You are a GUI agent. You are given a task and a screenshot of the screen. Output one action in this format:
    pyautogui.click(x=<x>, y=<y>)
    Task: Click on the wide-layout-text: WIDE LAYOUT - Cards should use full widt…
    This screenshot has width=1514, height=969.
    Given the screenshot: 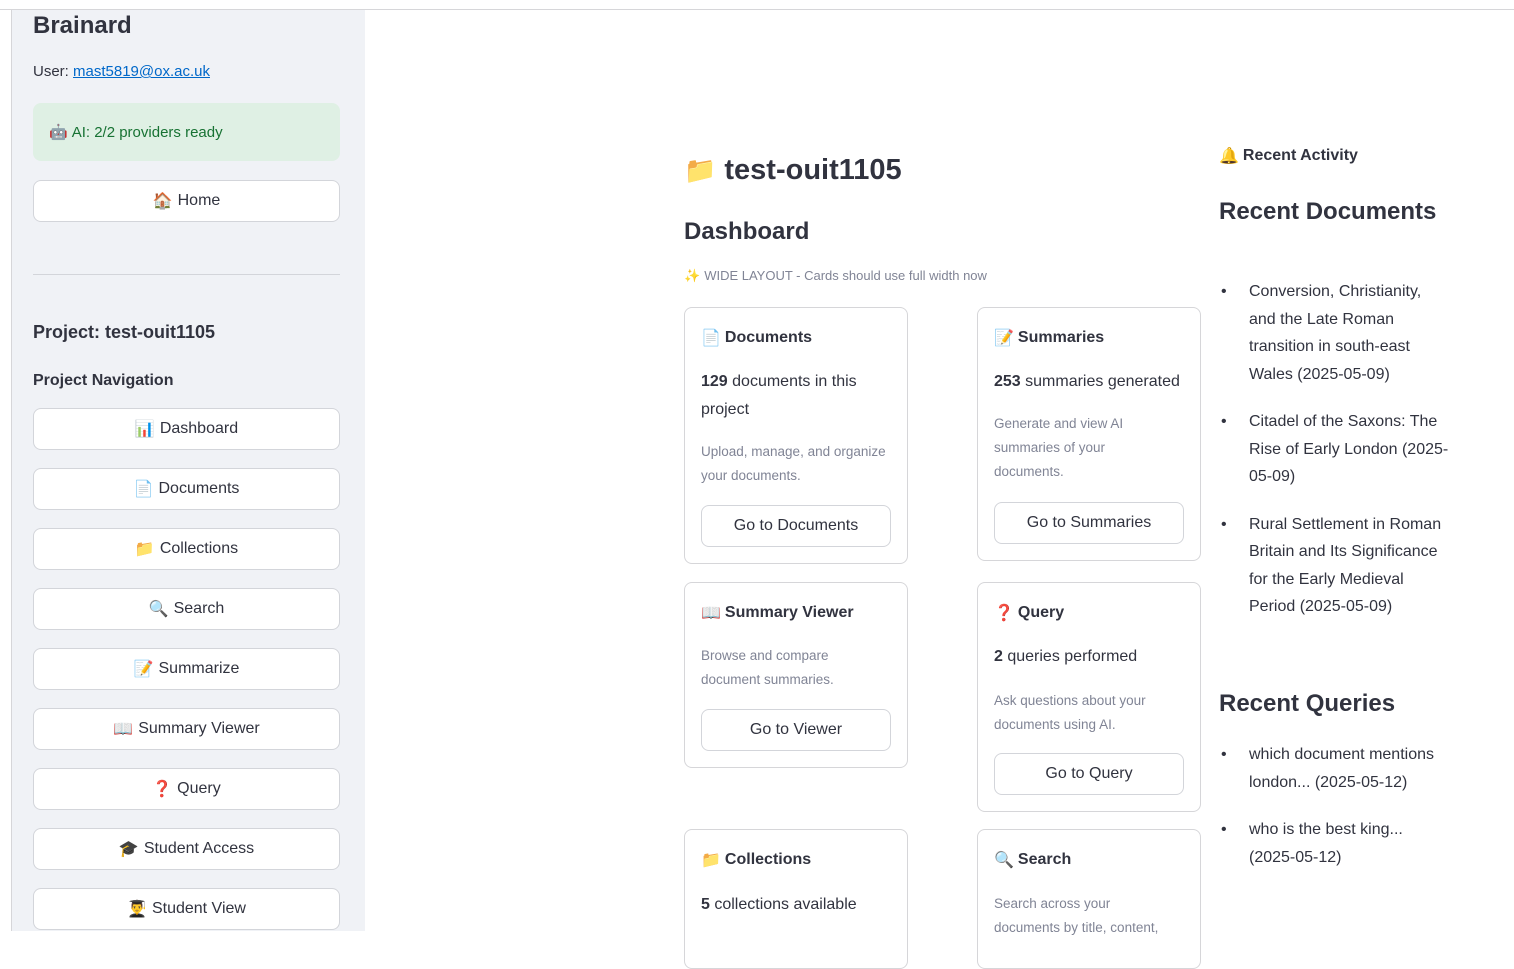 What is the action you would take?
    pyautogui.click(x=845, y=275)
    